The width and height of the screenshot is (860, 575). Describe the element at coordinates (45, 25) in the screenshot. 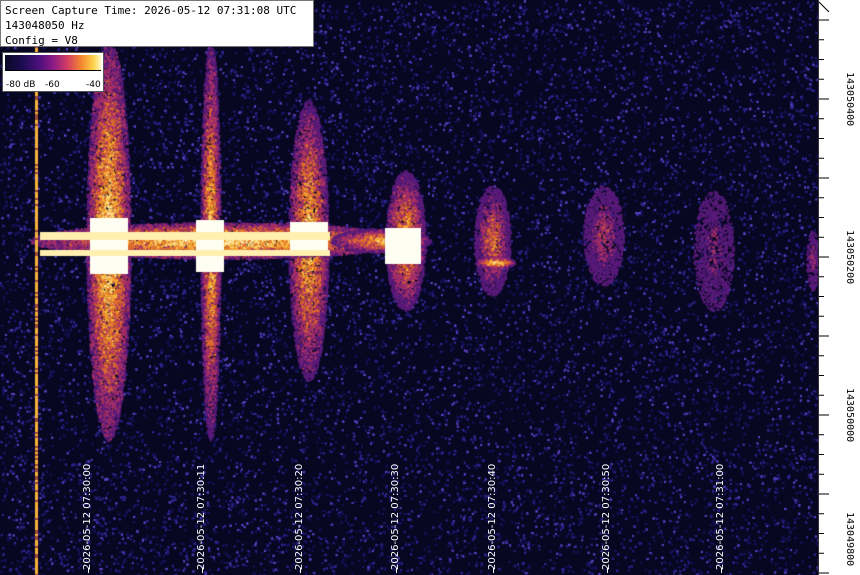

I see `center-frequency-text: 143048050 Hz` at that location.